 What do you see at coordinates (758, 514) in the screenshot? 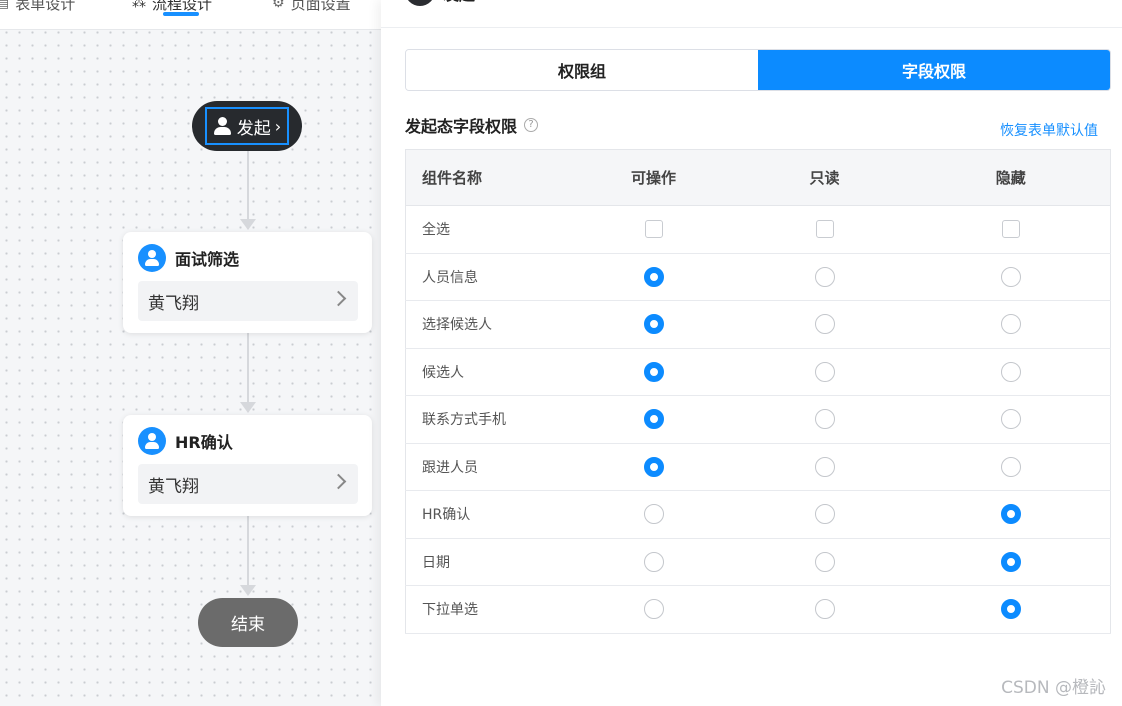
I see `table-row: HR确认` at bounding box center [758, 514].